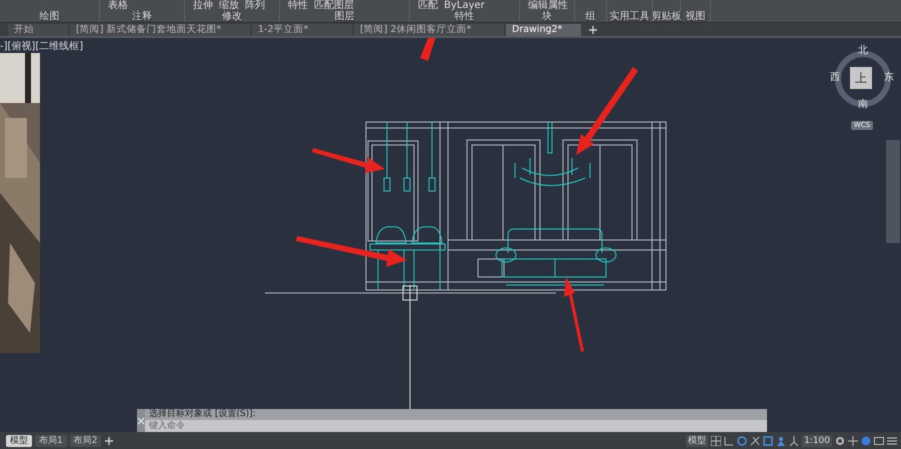 The width and height of the screenshot is (901, 449). I want to click on ribbon-button: 阵列, so click(255, 5).